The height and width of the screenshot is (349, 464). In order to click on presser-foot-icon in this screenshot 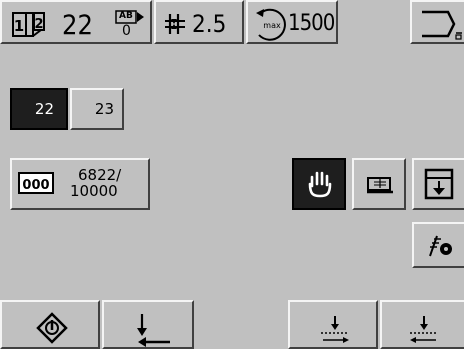, I will do `click(380, 185)`.